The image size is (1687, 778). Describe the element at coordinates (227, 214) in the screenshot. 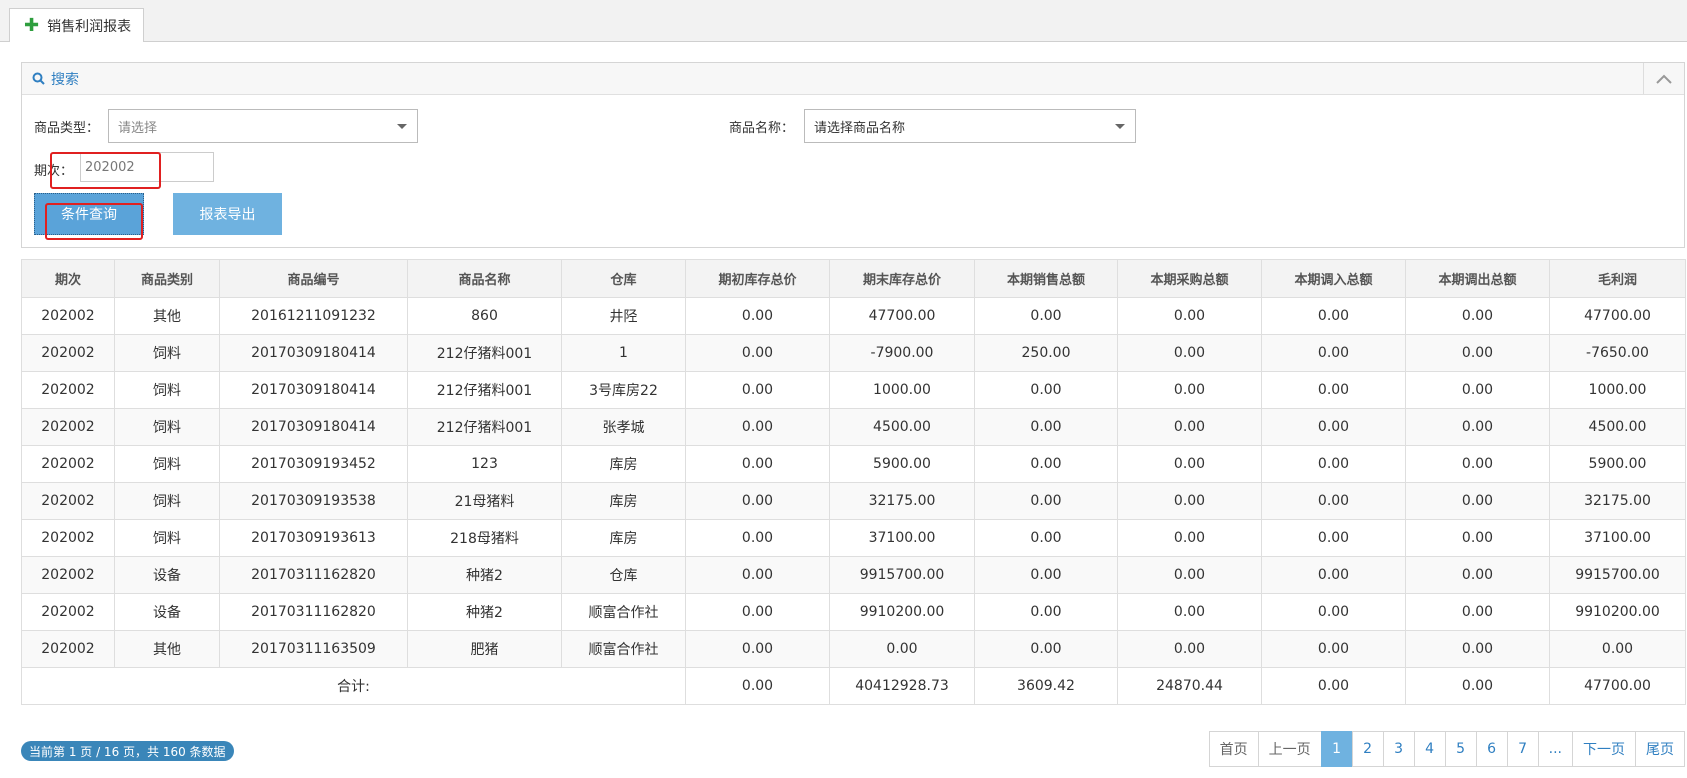

I see `export-button: 报表导出` at that location.